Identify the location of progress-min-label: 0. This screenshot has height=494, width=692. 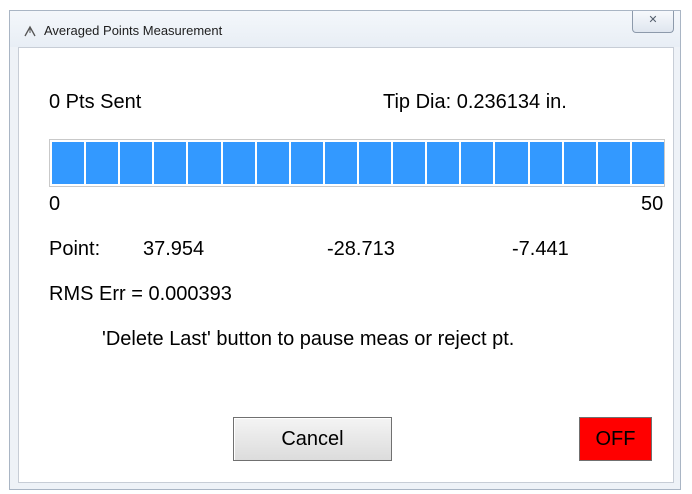
(55, 204).